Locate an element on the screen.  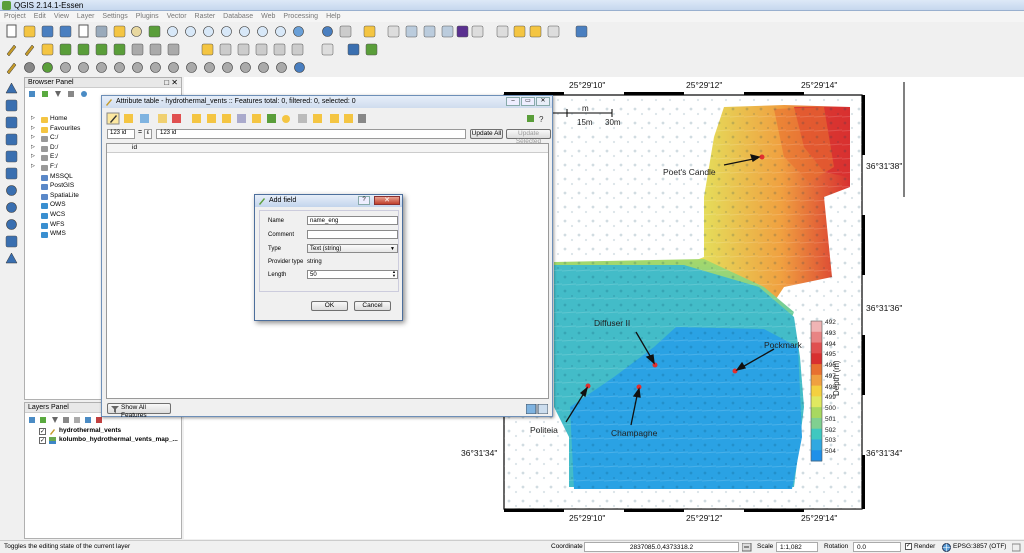
open-project-icon is located at coordinates (29, 31).